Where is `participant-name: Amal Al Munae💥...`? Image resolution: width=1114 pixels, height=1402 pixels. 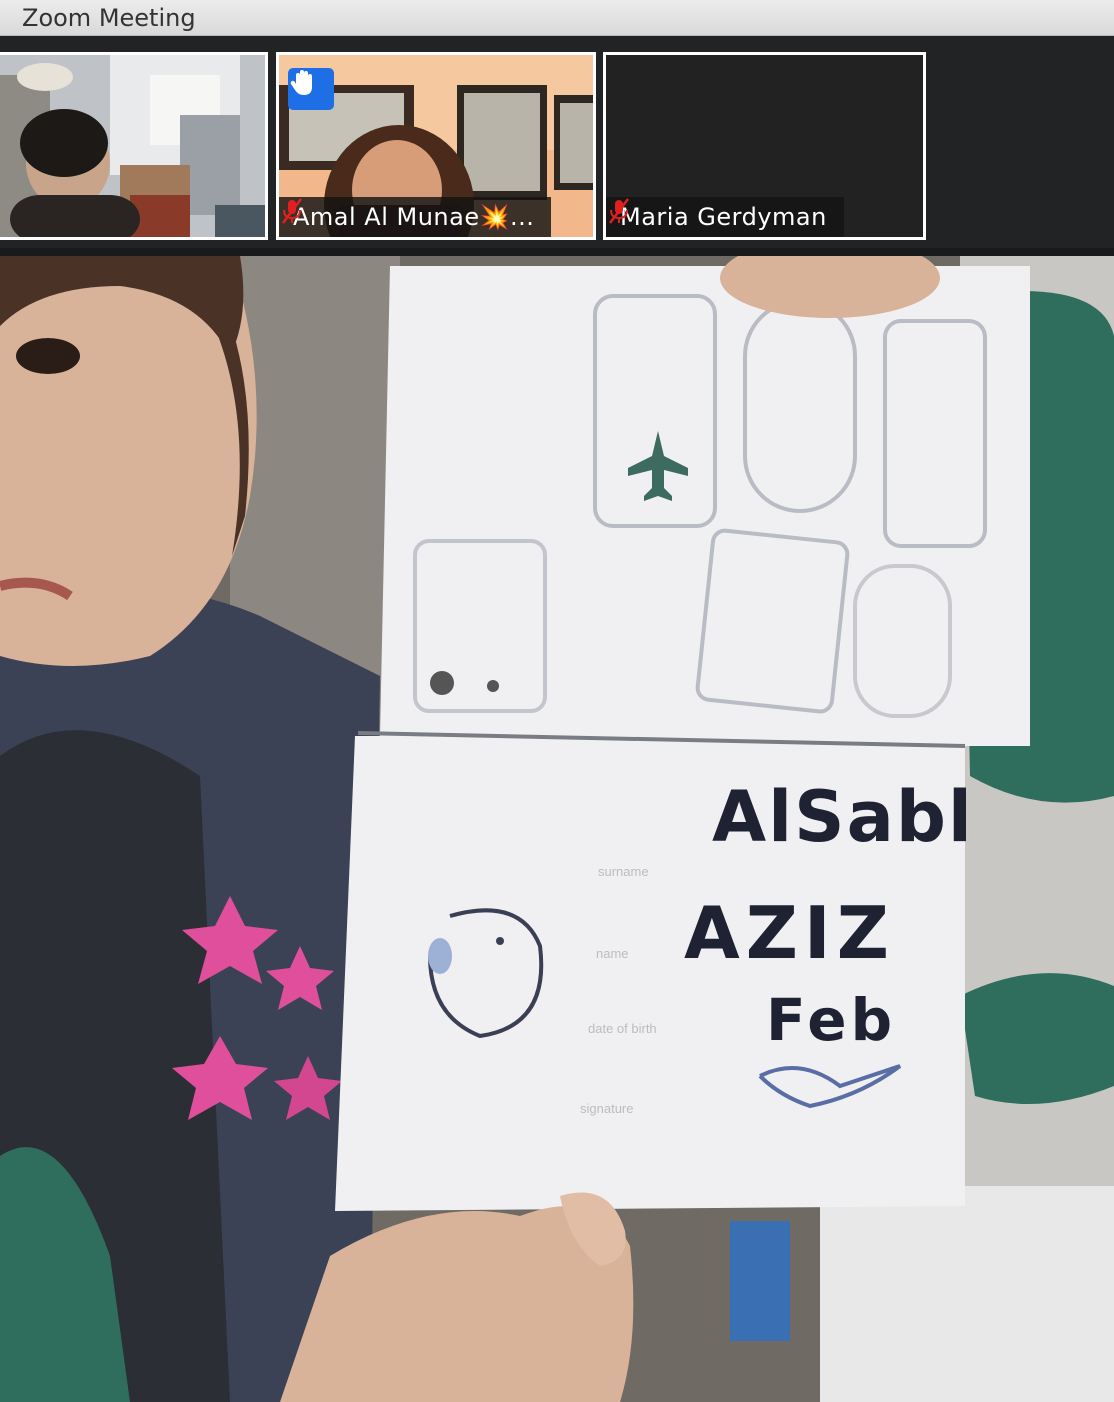 participant-name: Amal Al Munae💥... is located at coordinates (414, 217).